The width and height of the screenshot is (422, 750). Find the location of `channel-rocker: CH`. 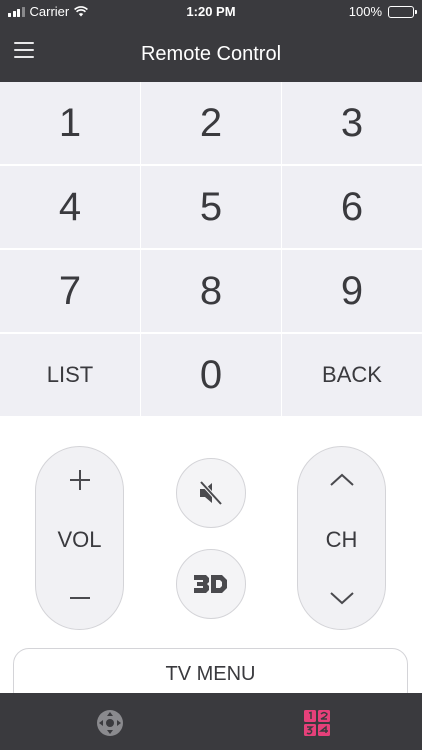

channel-rocker: CH is located at coordinates (341, 538).